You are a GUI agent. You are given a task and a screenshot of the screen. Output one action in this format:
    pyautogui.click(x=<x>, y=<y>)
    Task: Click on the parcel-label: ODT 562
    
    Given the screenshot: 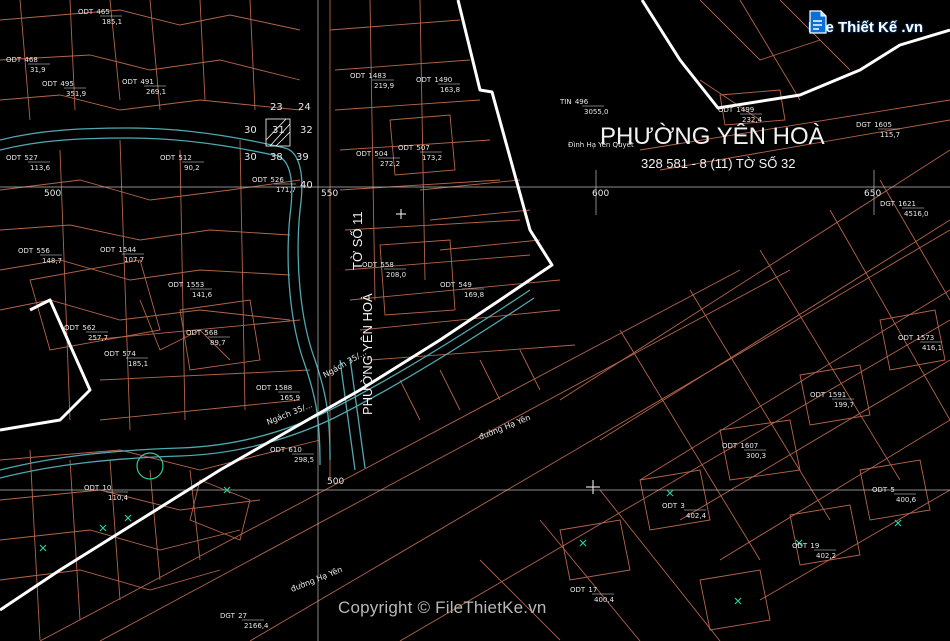 What is the action you would take?
    pyautogui.click(x=80, y=328)
    